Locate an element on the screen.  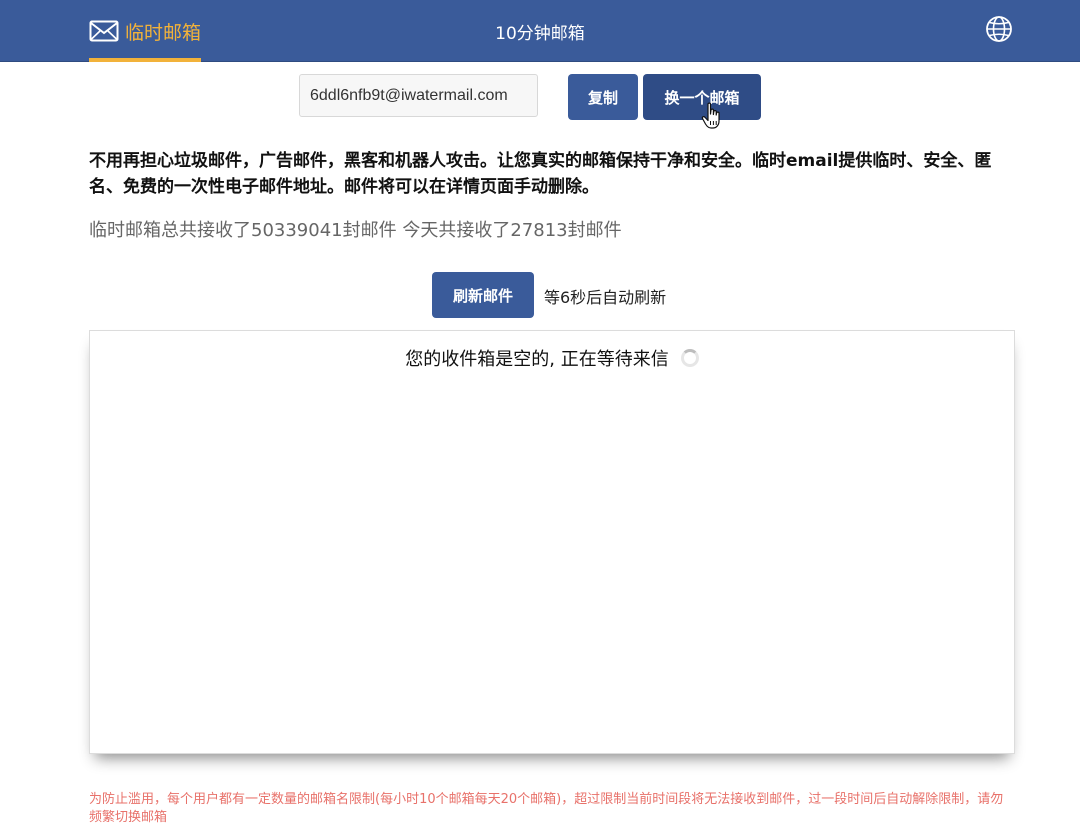
envelope-icon is located at coordinates (104, 31).